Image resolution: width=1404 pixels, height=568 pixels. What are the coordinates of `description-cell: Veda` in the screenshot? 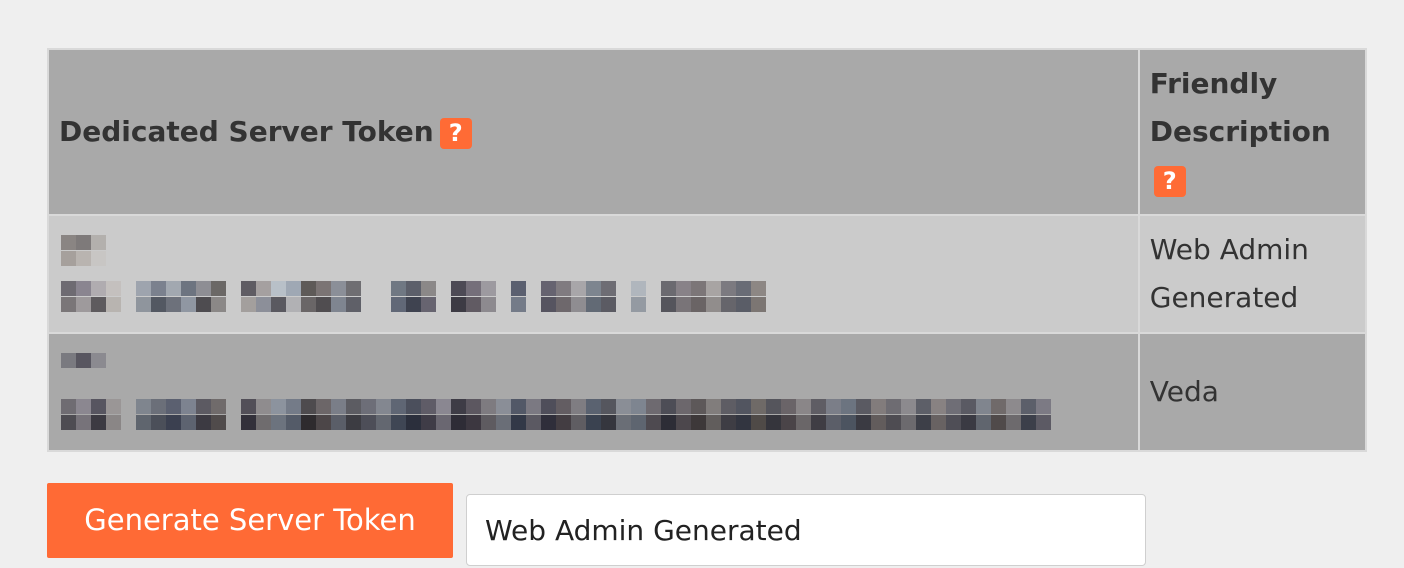 It's located at (1252, 392).